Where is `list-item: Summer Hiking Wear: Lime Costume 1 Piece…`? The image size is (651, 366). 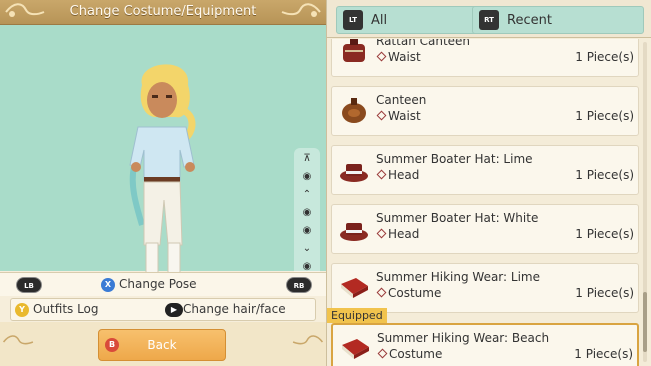 list-item: Summer Hiking Wear: Lime Costume 1 Piece… is located at coordinates (485, 288).